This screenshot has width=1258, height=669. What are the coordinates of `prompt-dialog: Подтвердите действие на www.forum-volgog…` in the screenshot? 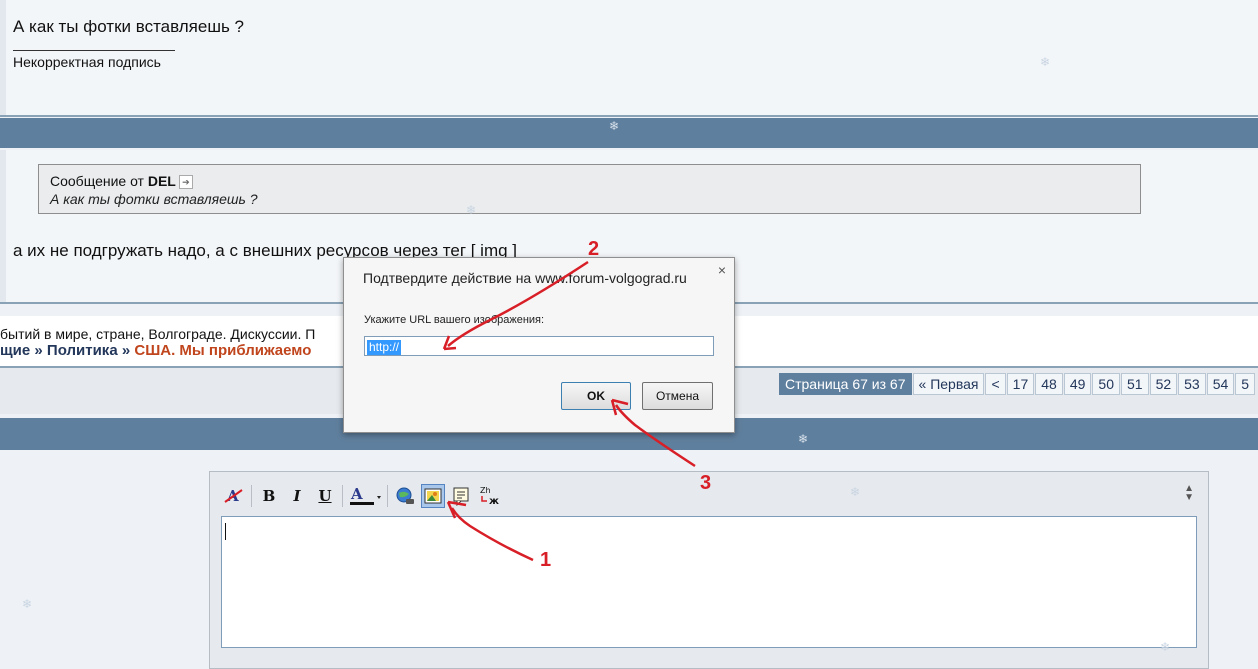 It's located at (539, 345).